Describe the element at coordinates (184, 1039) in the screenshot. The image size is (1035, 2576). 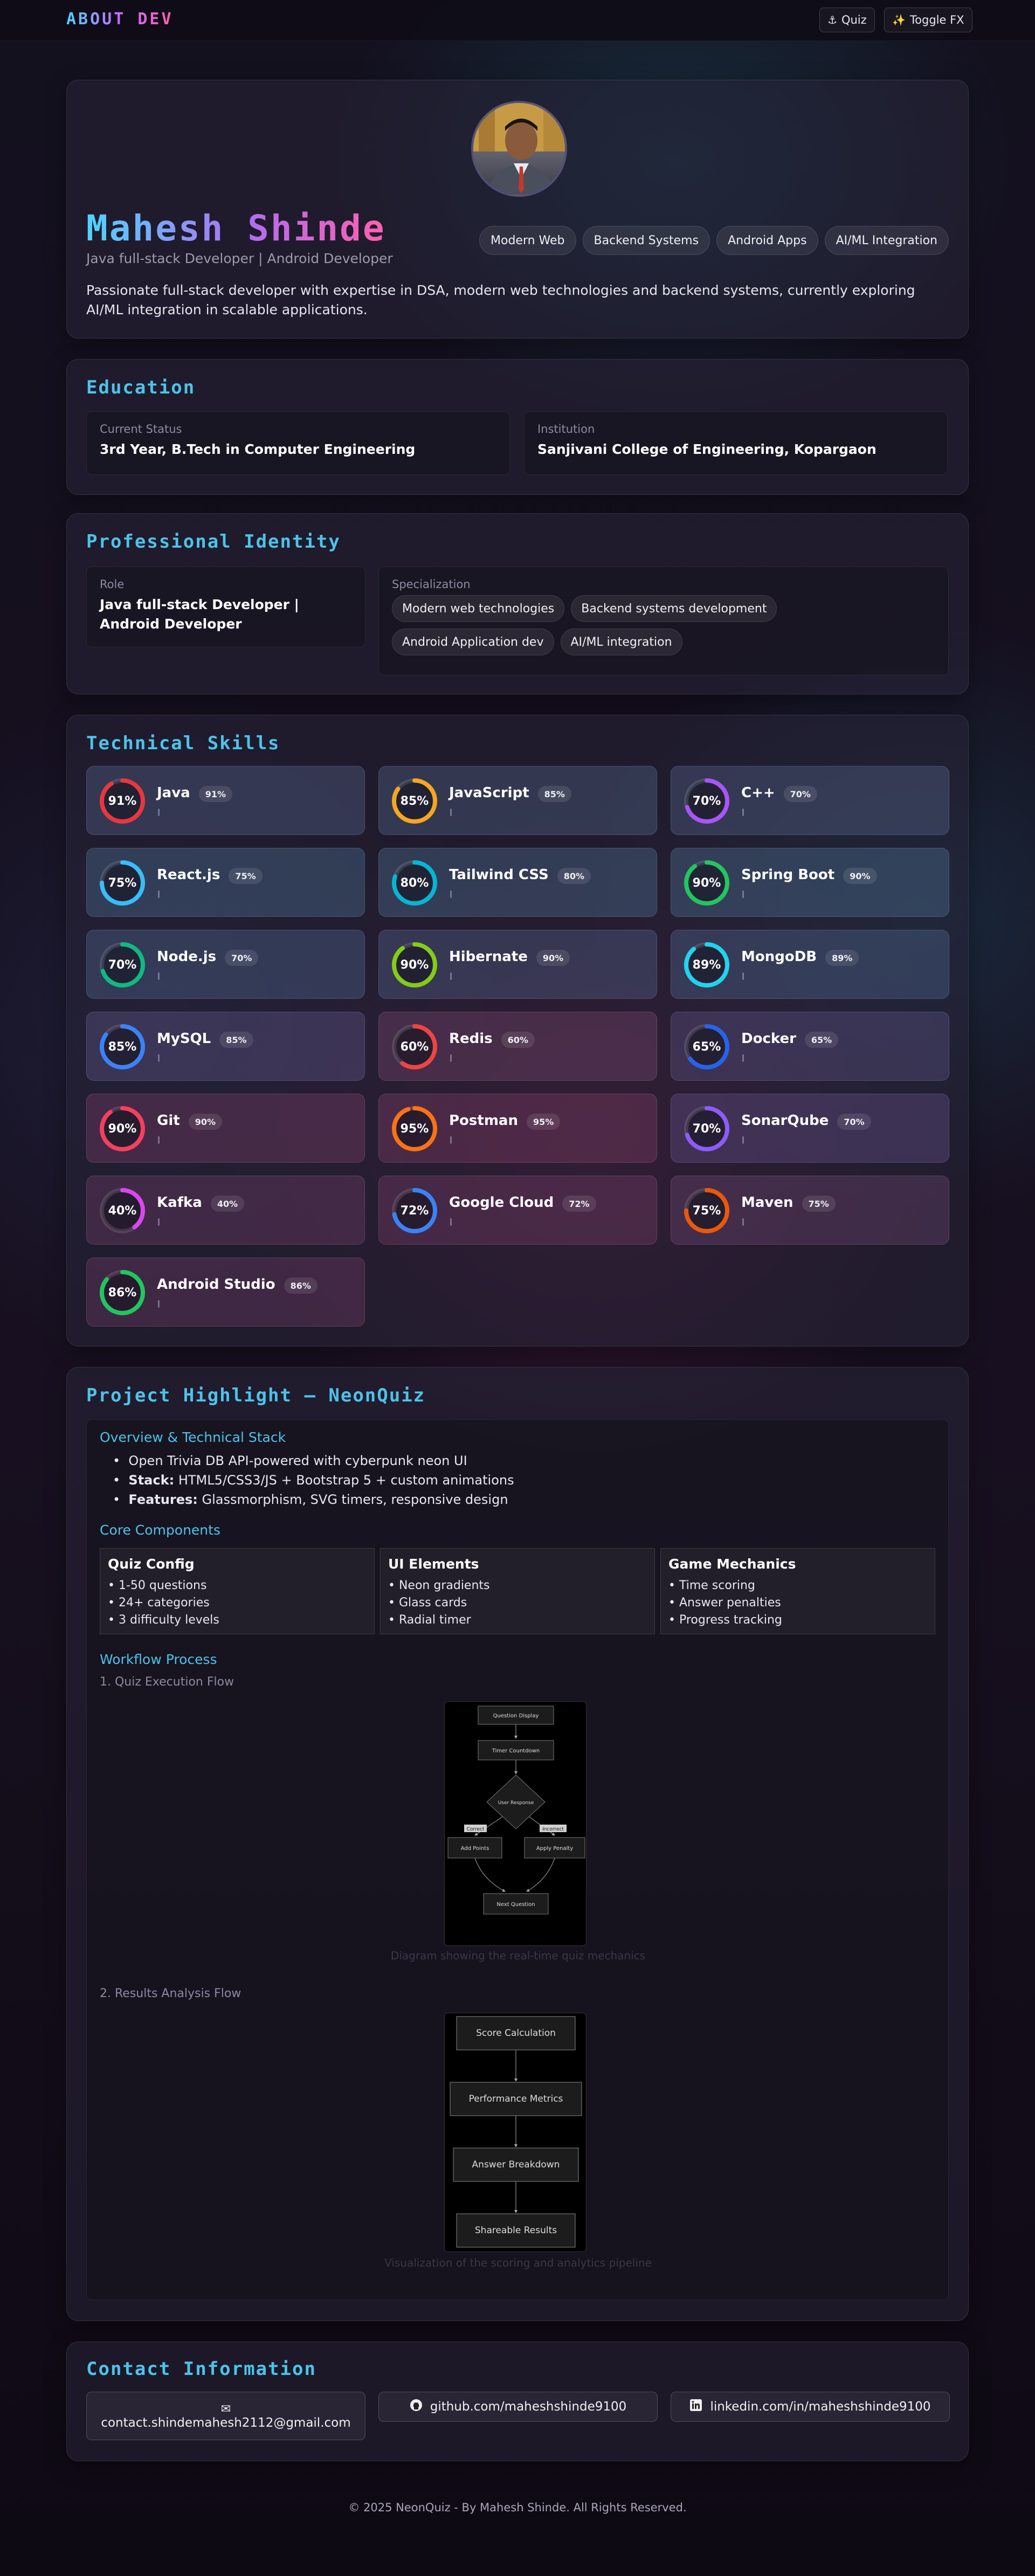
I see `skill-name: MySQL` at that location.